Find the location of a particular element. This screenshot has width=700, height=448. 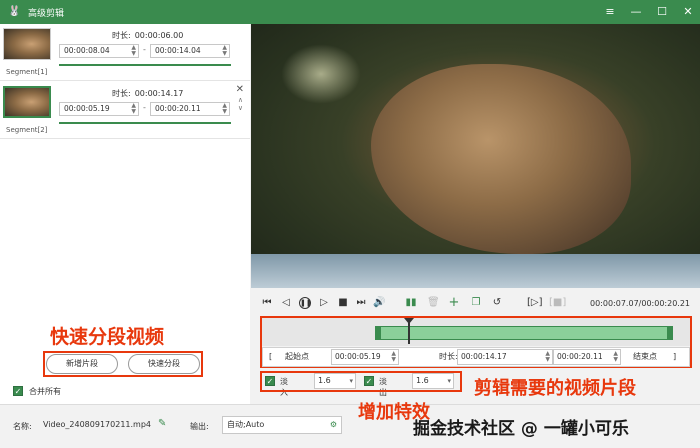

set-start-button: 起始点 is located at coordinates (297, 357).